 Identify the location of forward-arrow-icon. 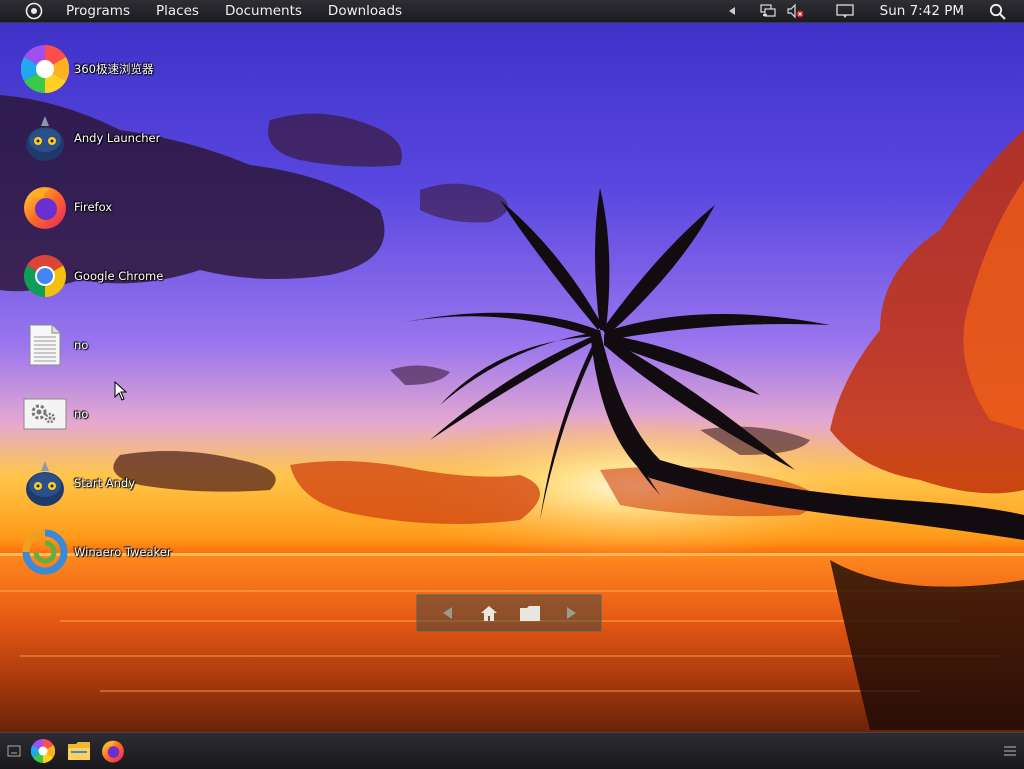
(571, 613).